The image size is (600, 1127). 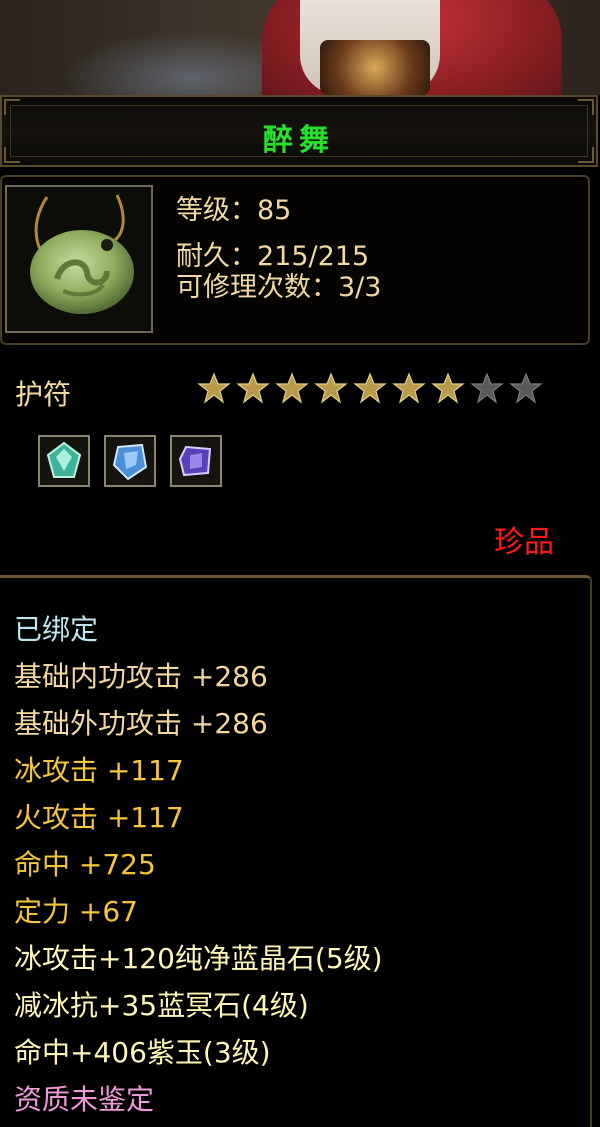 What do you see at coordinates (141, 676) in the screenshot?
I see `attribute-line: 基础内功攻击 +286` at bounding box center [141, 676].